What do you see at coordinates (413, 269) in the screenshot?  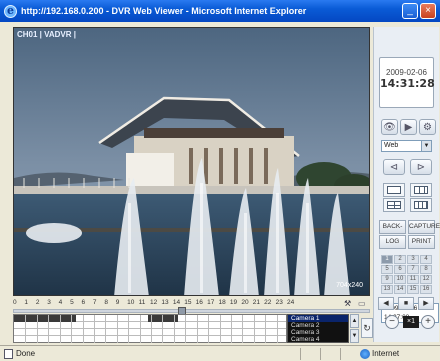 I see `channel-button: 7` at bounding box center [413, 269].